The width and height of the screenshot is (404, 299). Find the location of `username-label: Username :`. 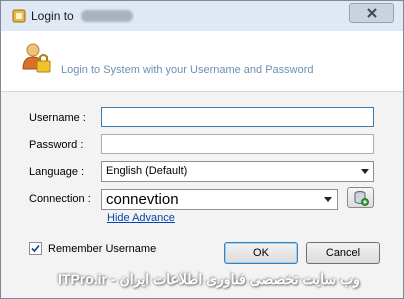

username-label: Username : is located at coordinates (57, 118).